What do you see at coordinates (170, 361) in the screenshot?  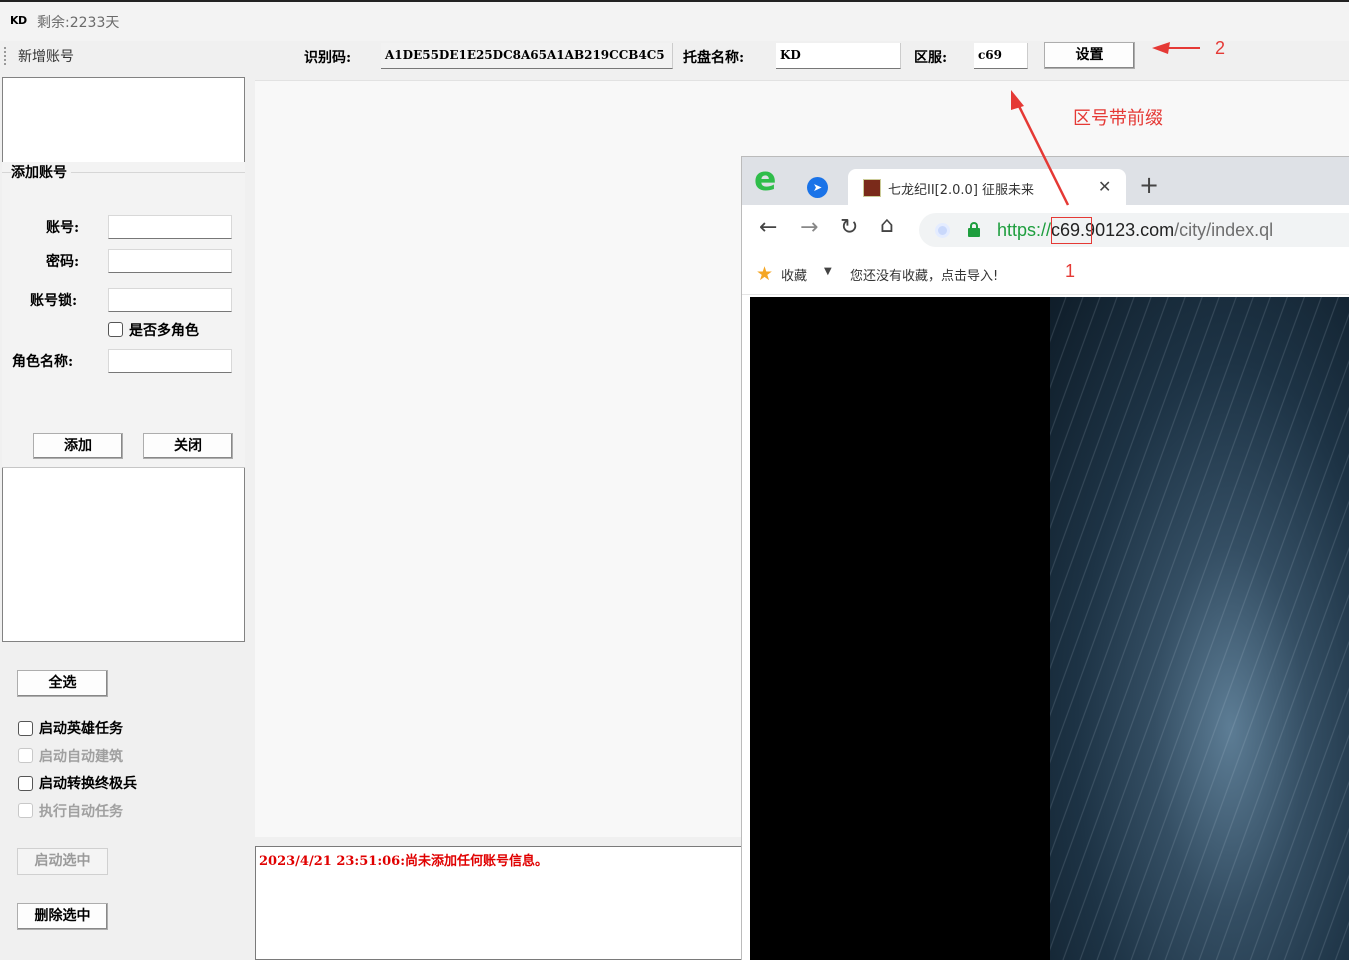 I see `role-name-input` at bounding box center [170, 361].